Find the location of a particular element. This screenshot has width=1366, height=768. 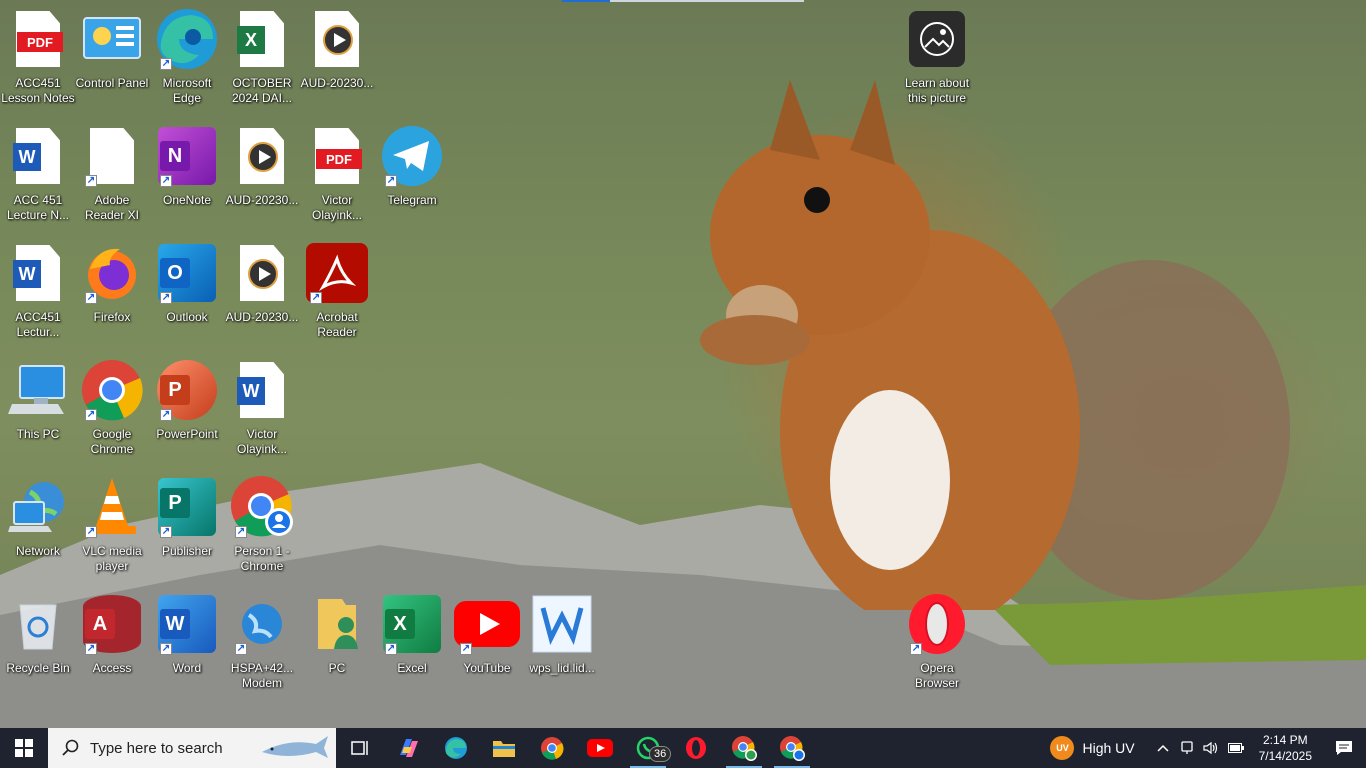

desktop-icon-network: Network is located at coordinates (38, 530).